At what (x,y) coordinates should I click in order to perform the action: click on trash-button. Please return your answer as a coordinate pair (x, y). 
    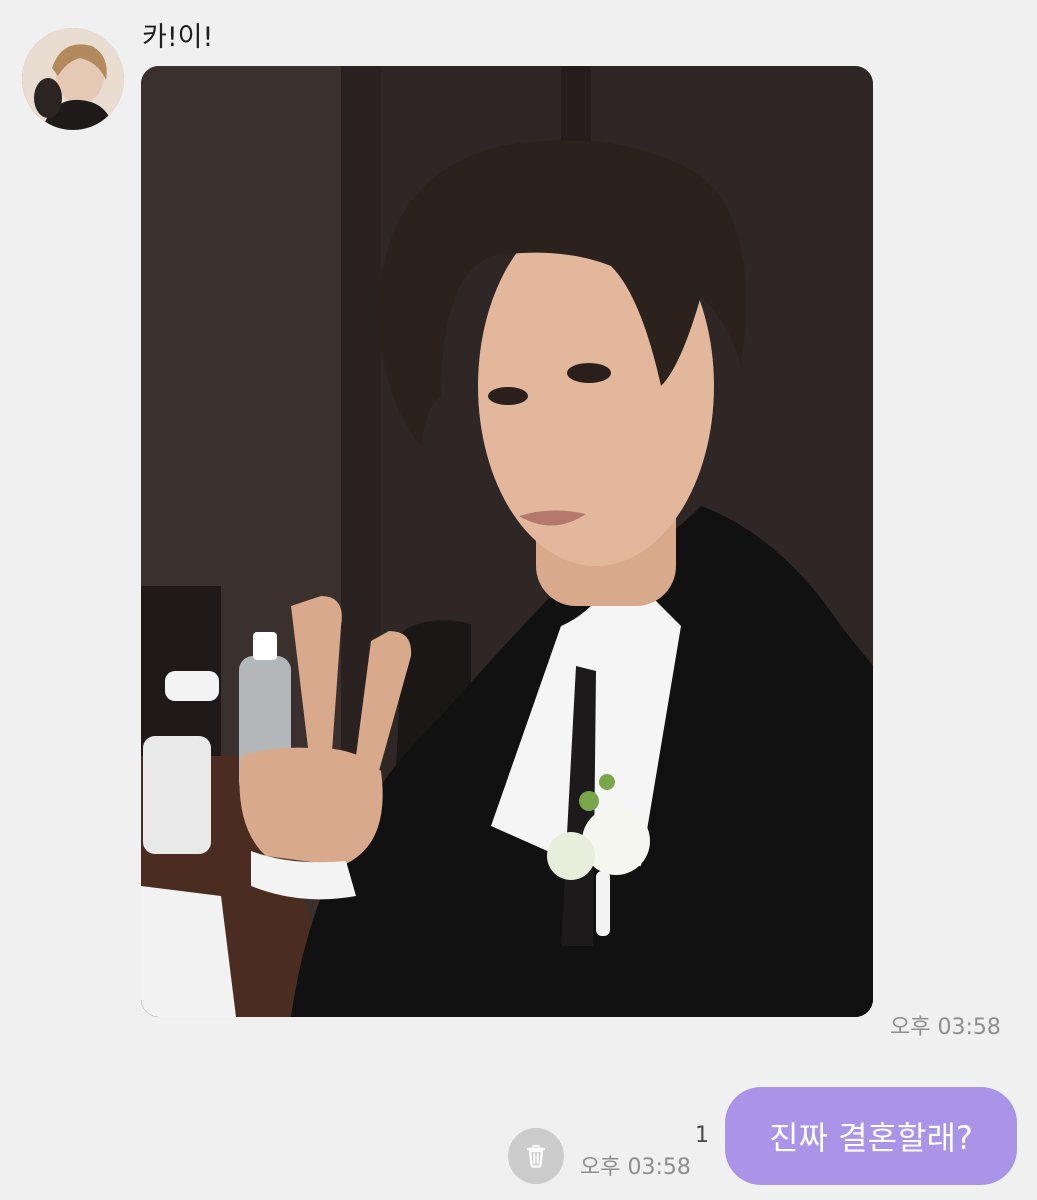
    Looking at the image, I should click on (536, 1156).